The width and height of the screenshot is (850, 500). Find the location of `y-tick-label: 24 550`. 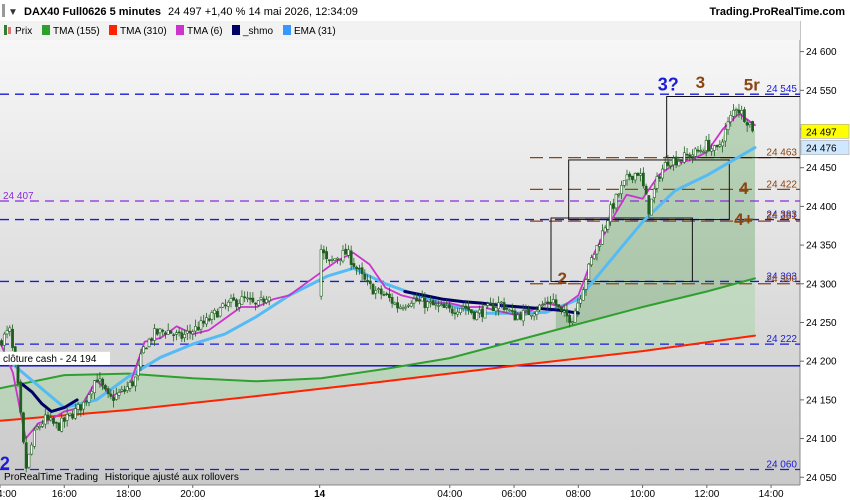

y-tick-label: 24 550 is located at coordinates (821, 91).